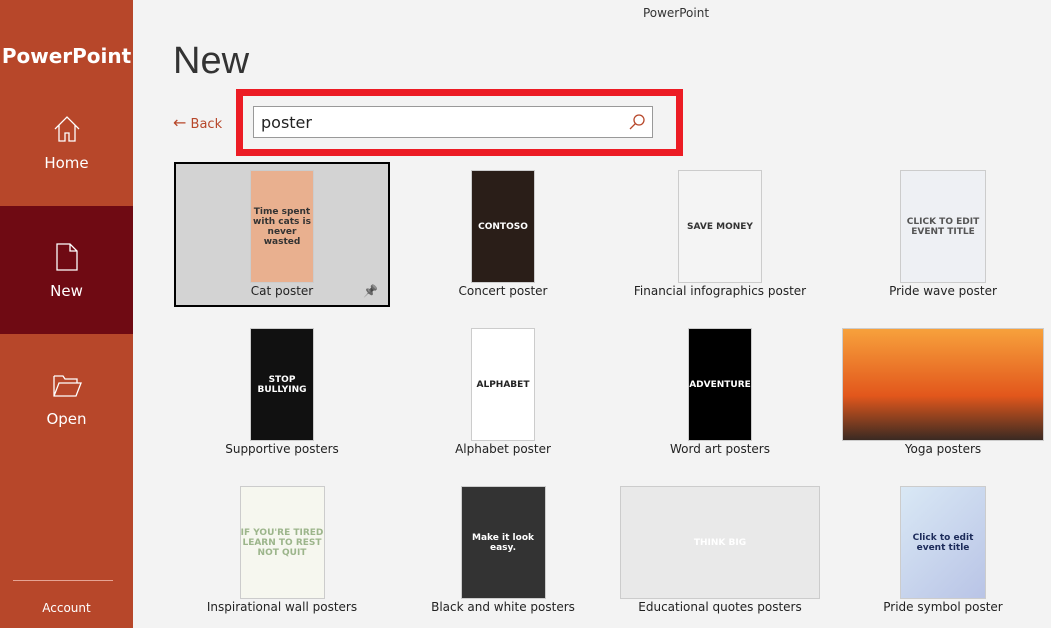  Describe the element at coordinates (943, 226) in the screenshot. I see `template-thumbnail: CLICK TO EDIT EVENT TITLE` at that location.